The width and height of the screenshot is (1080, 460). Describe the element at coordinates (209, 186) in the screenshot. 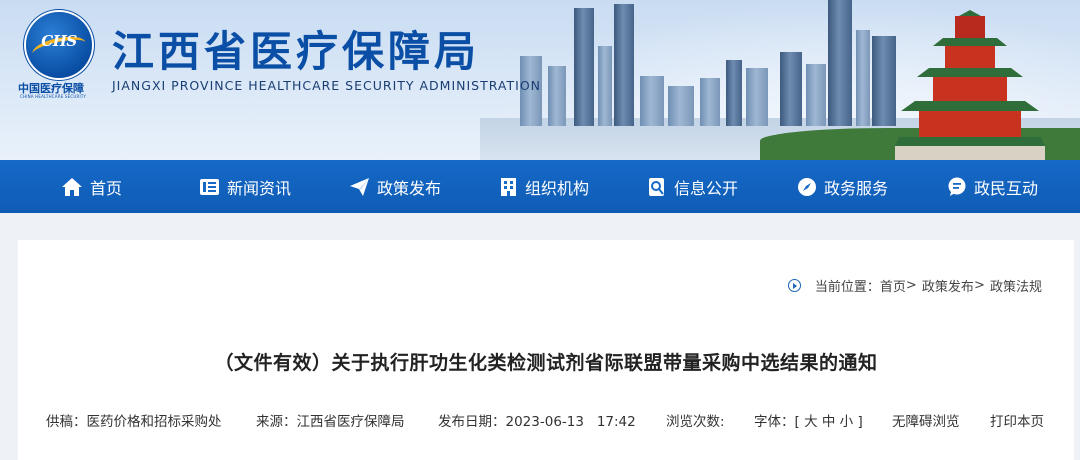

I see `news-icon` at that location.